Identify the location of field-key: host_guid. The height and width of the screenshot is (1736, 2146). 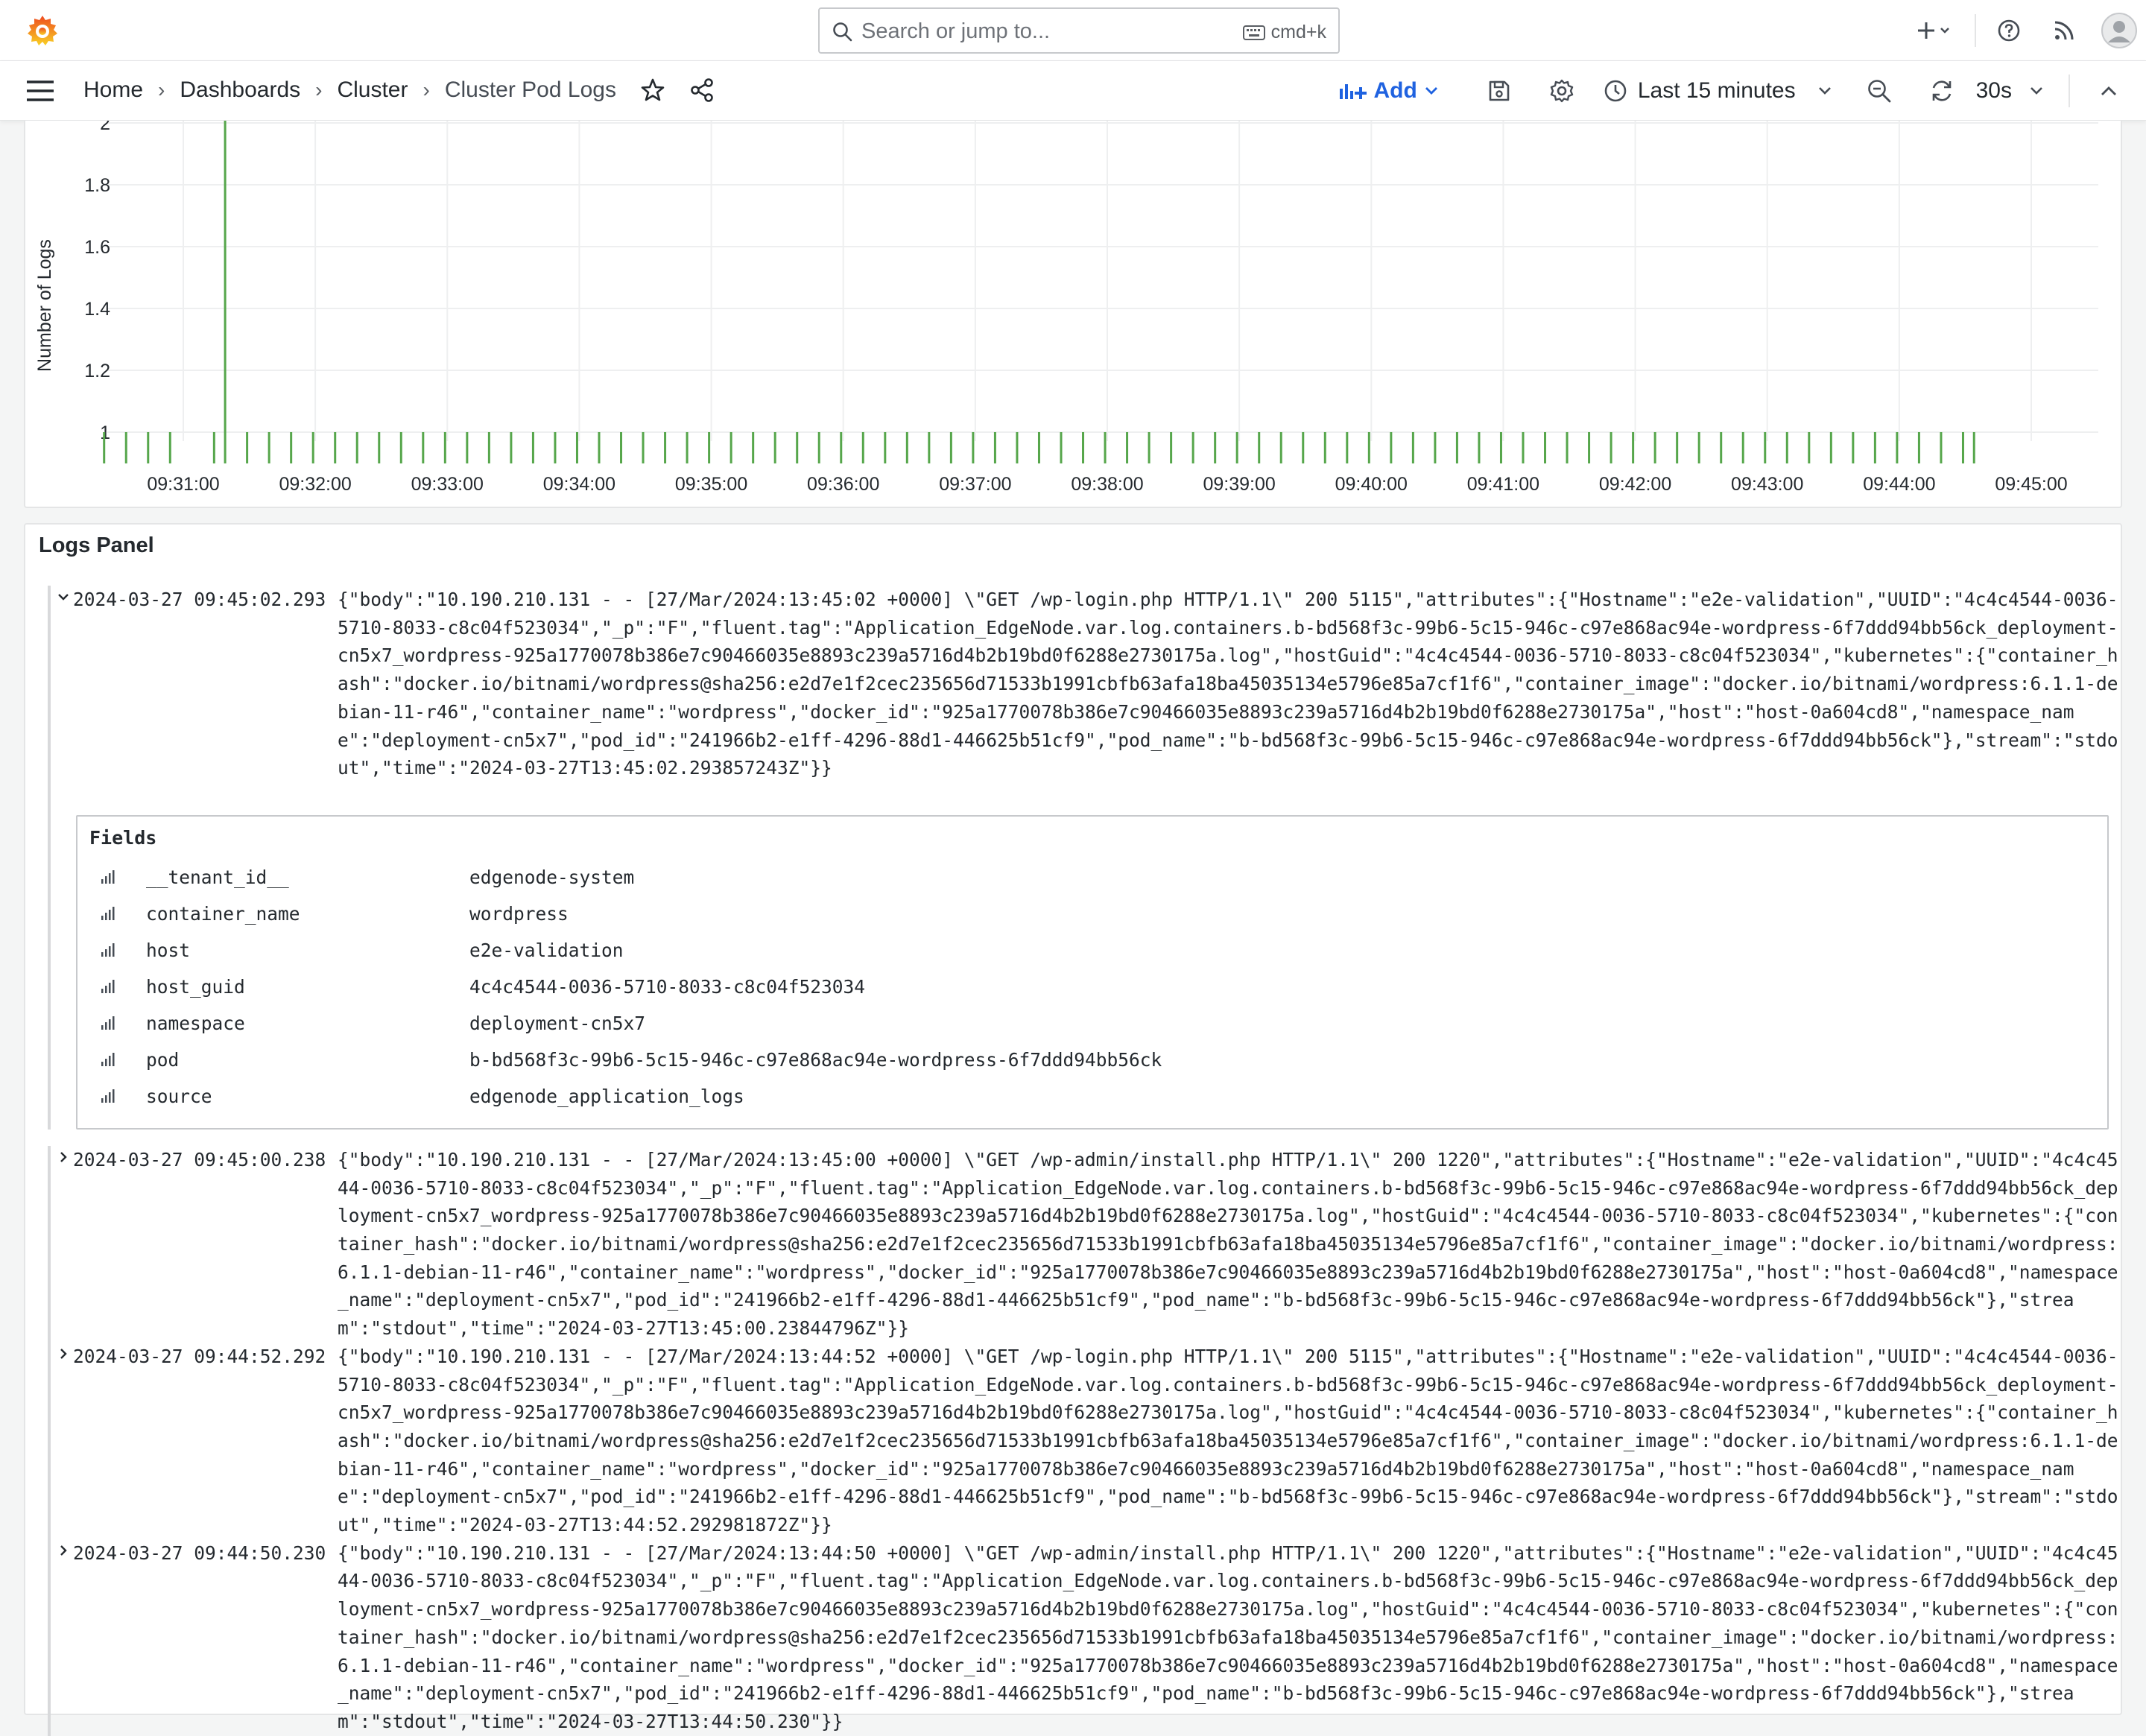
(295, 987).